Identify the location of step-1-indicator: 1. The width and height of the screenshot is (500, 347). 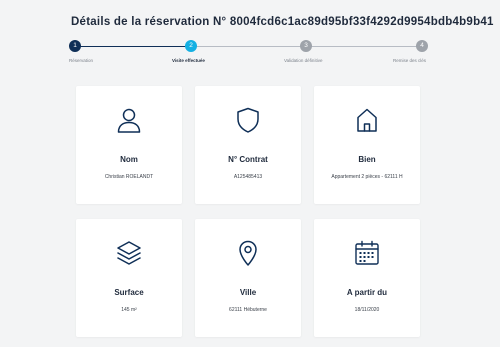
(75, 46).